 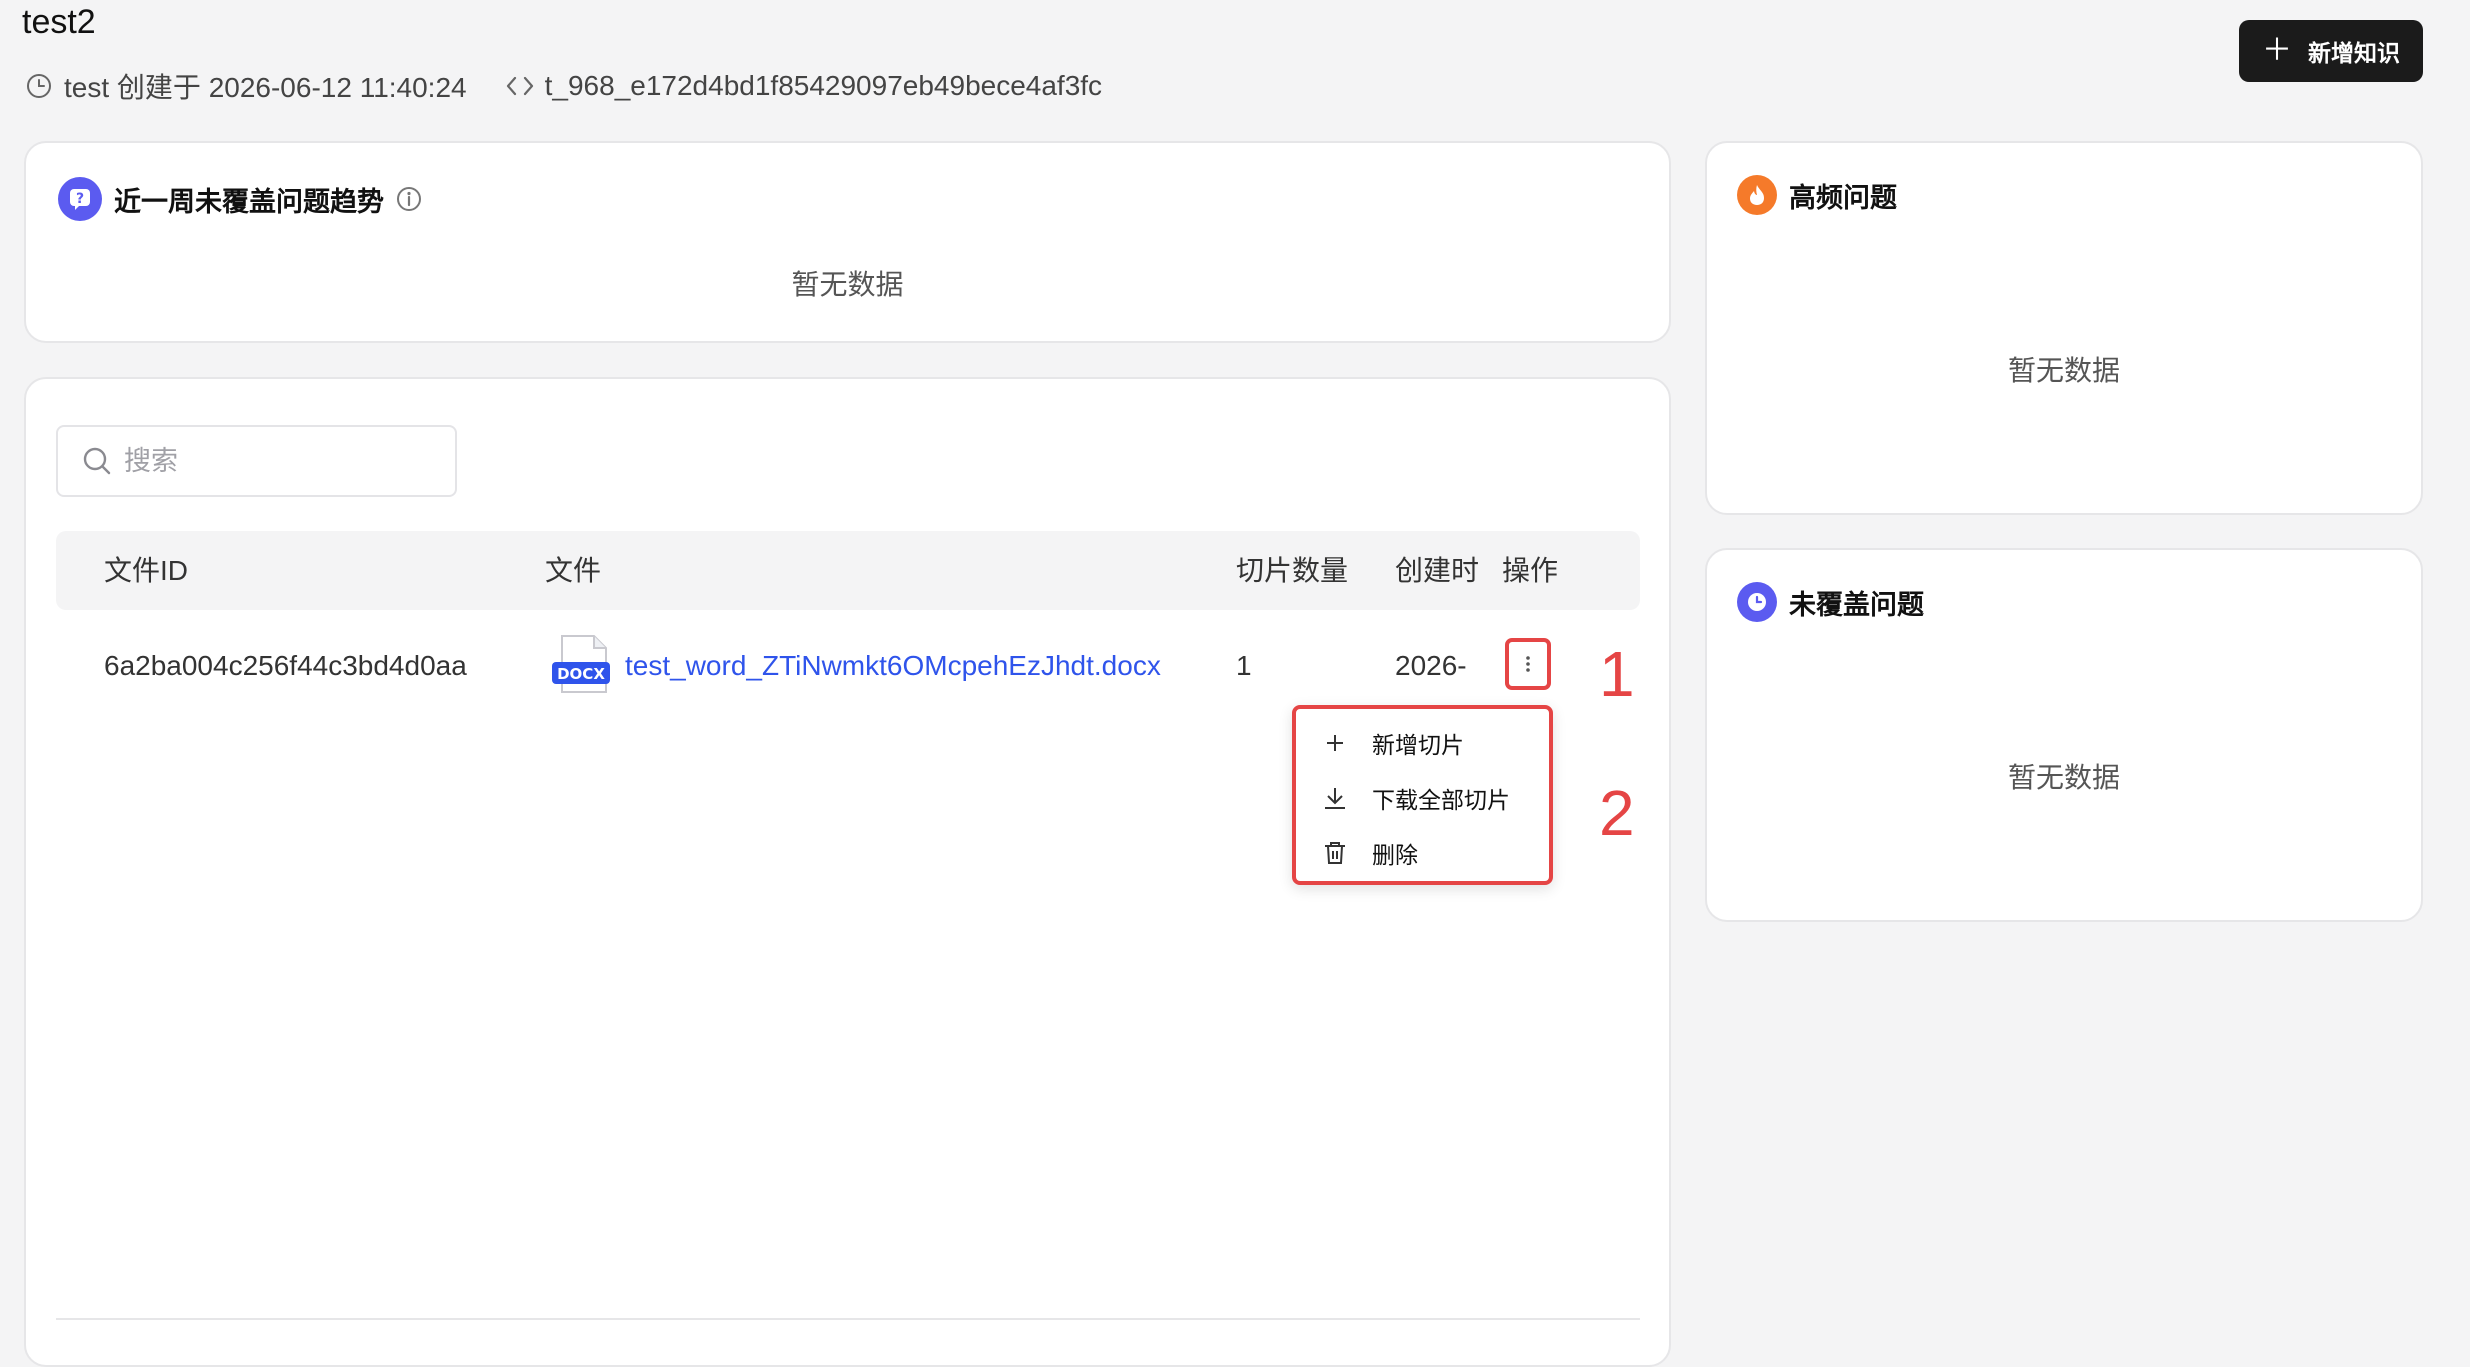 What do you see at coordinates (146, 570) in the screenshot?
I see `column-header-file-id: 文件ID` at bounding box center [146, 570].